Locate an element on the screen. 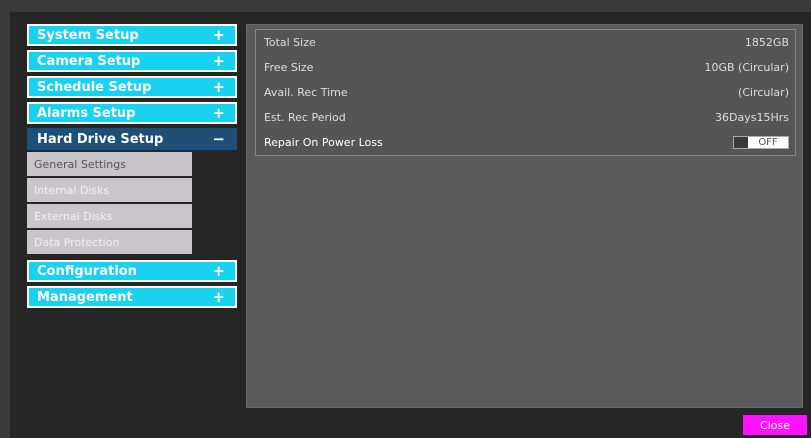 Image resolution: width=811 pixels, height=438 pixels. menu-schedule-setup: Schedule Setup + is located at coordinates (132, 87).